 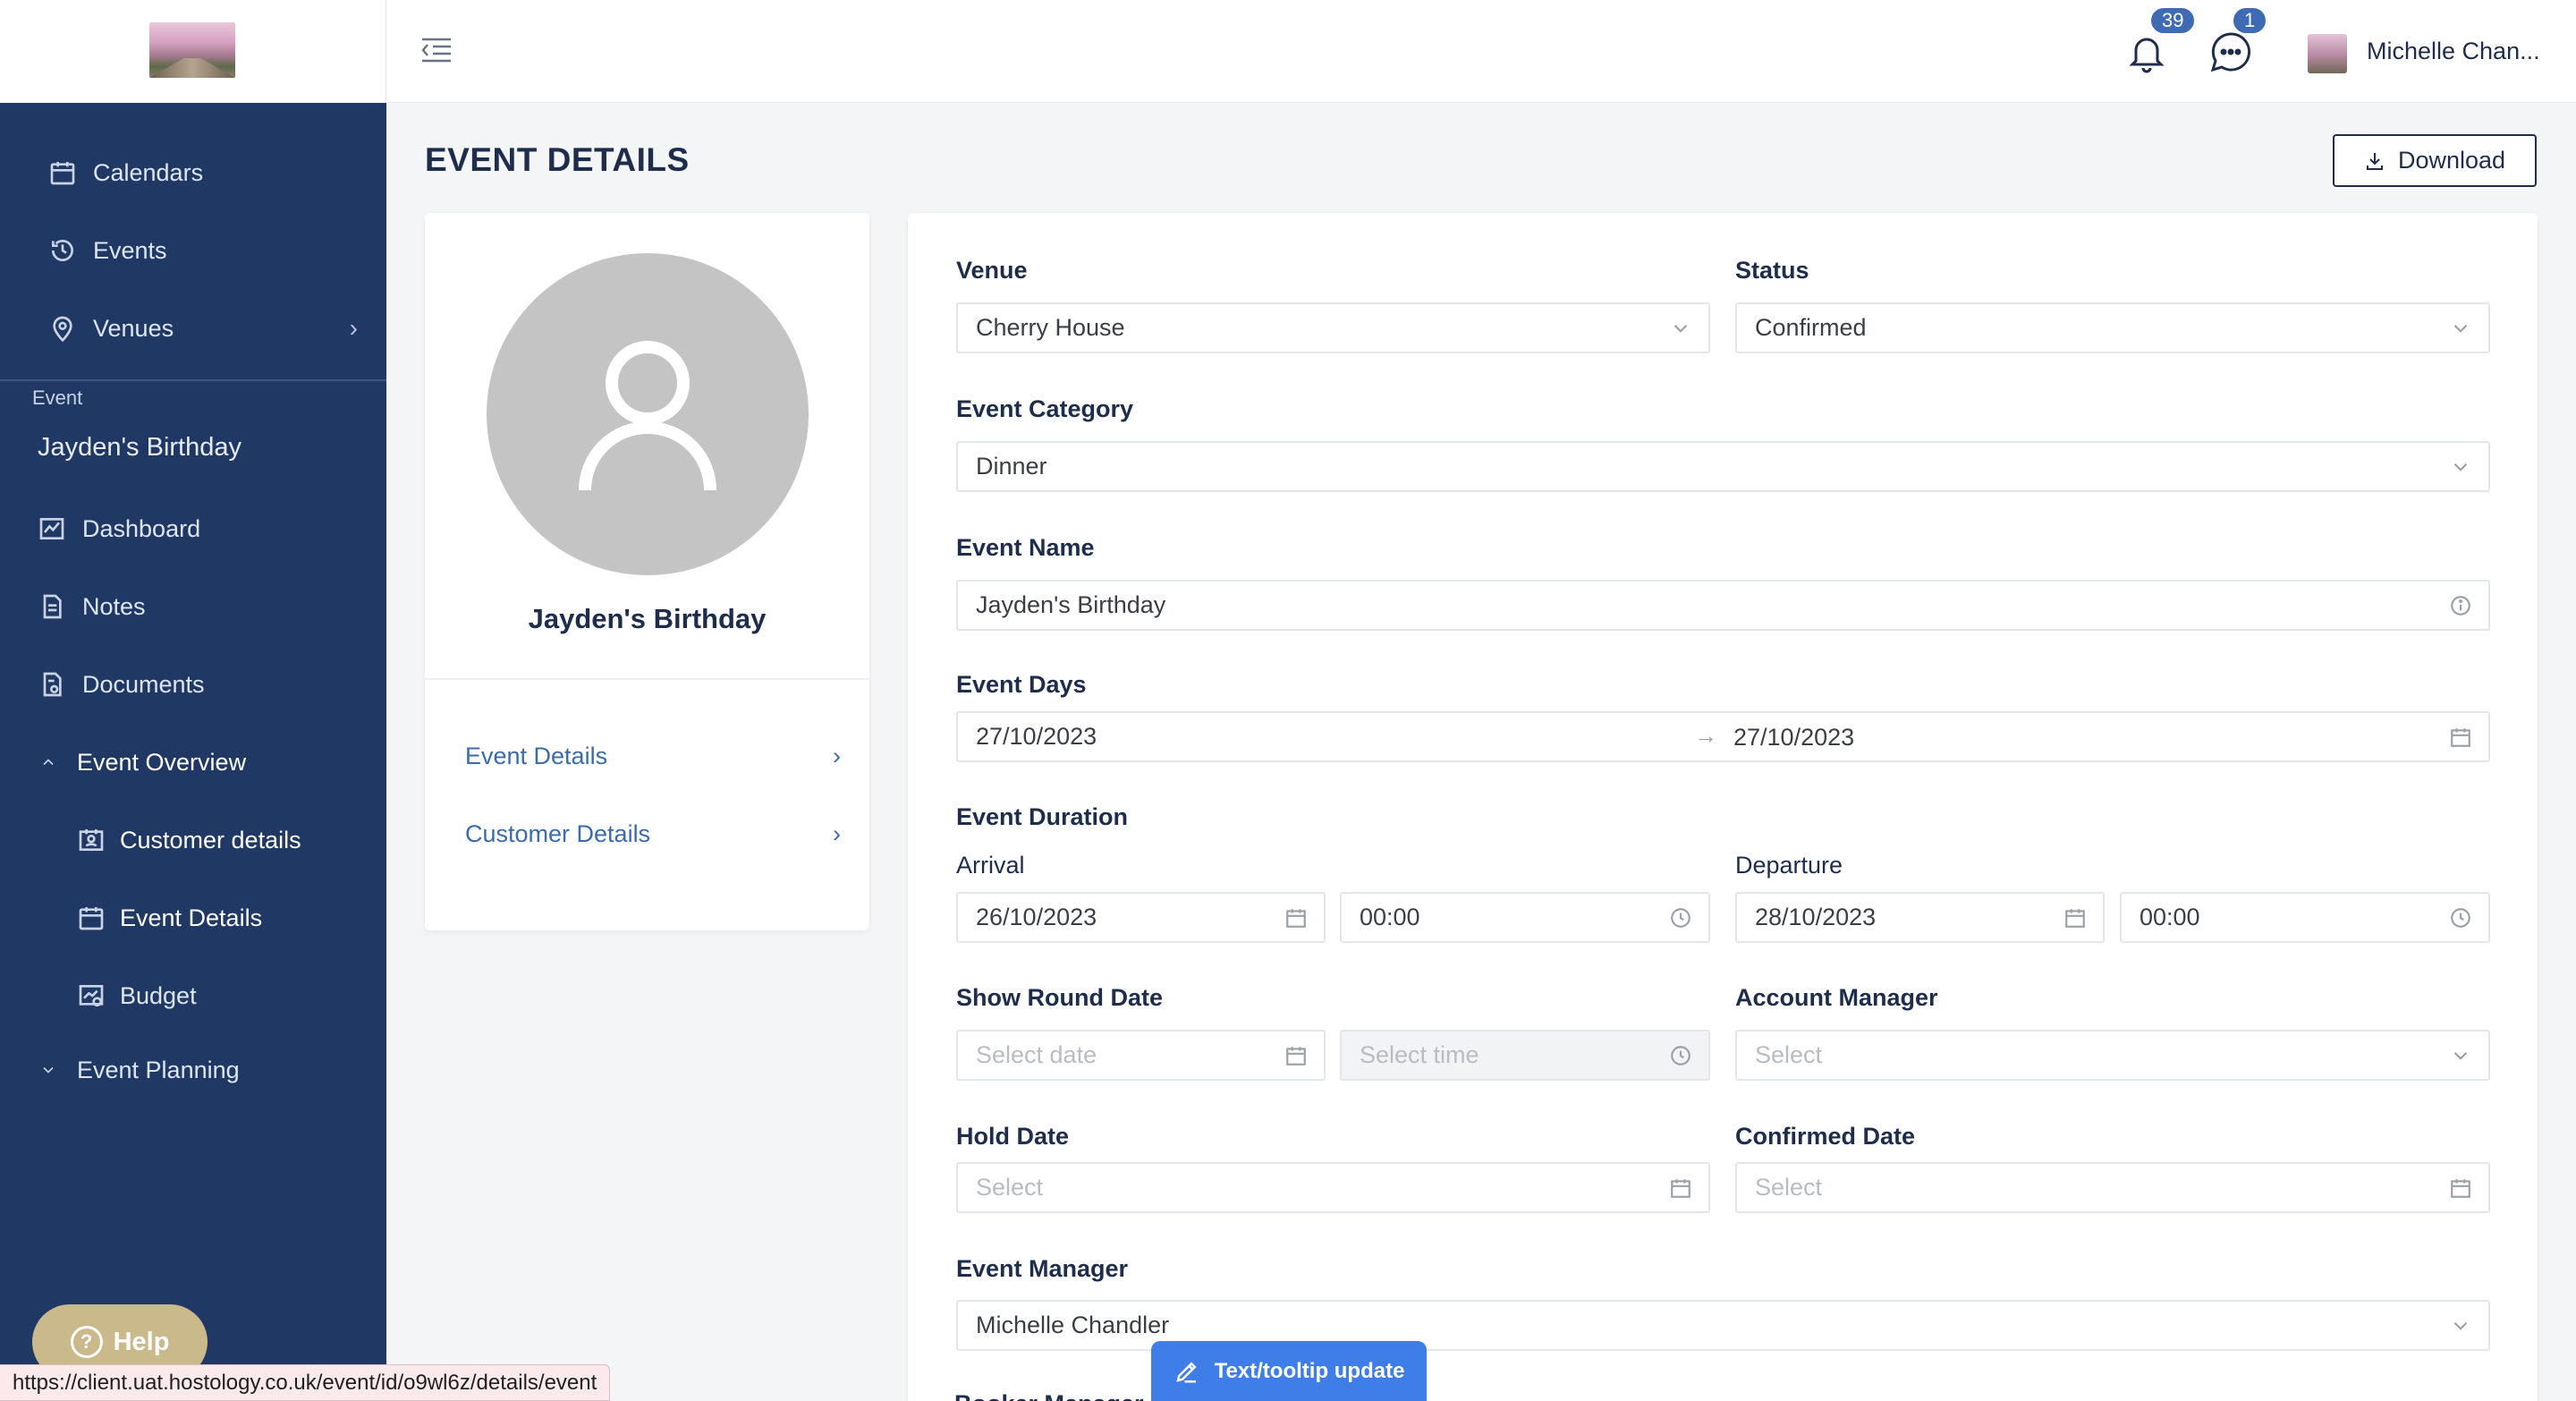 I want to click on tooltip-update-label: Text/tooltip update, so click(x=1309, y=1370).